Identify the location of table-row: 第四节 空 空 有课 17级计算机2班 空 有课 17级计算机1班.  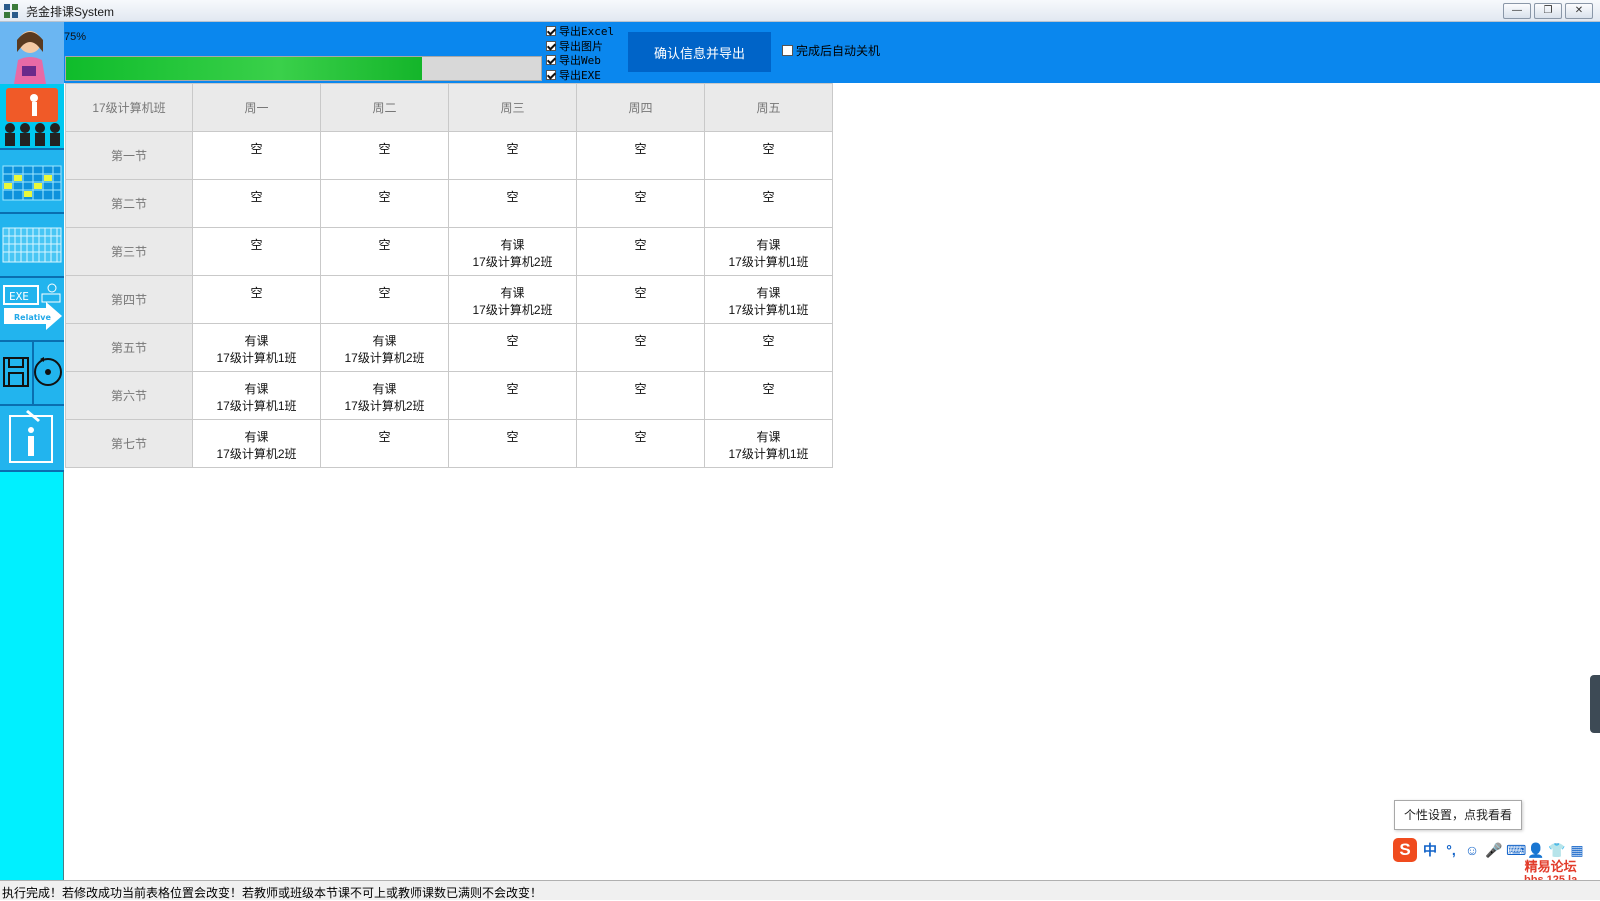
(449, 299).